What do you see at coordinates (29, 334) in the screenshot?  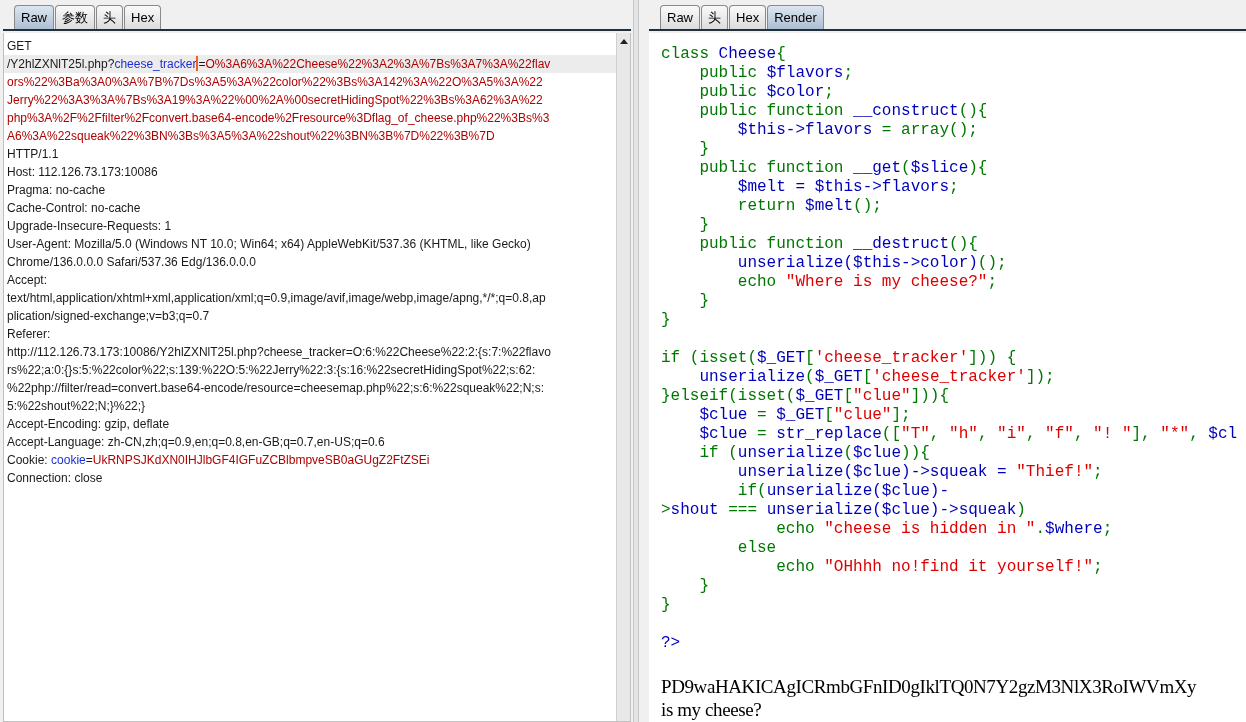 I see `request-line: Referer:` at bounding box center [29, 334].